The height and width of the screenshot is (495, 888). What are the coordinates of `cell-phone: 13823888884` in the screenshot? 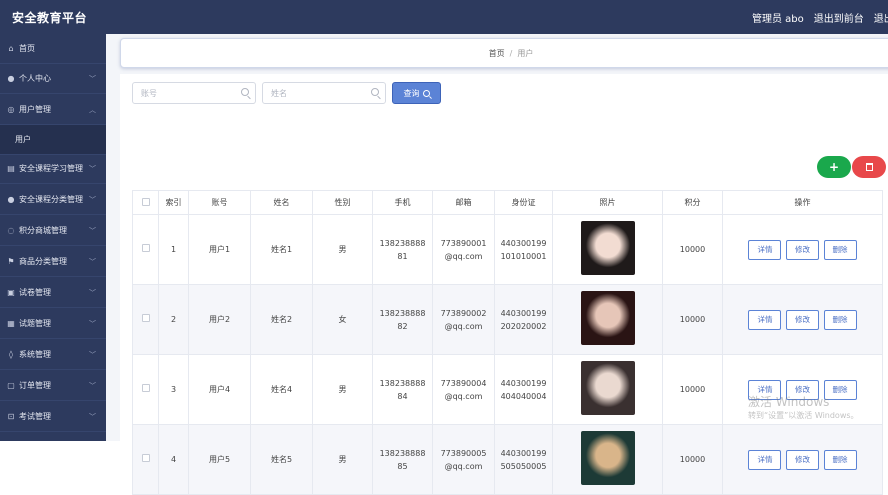 It's located at (402, 389).